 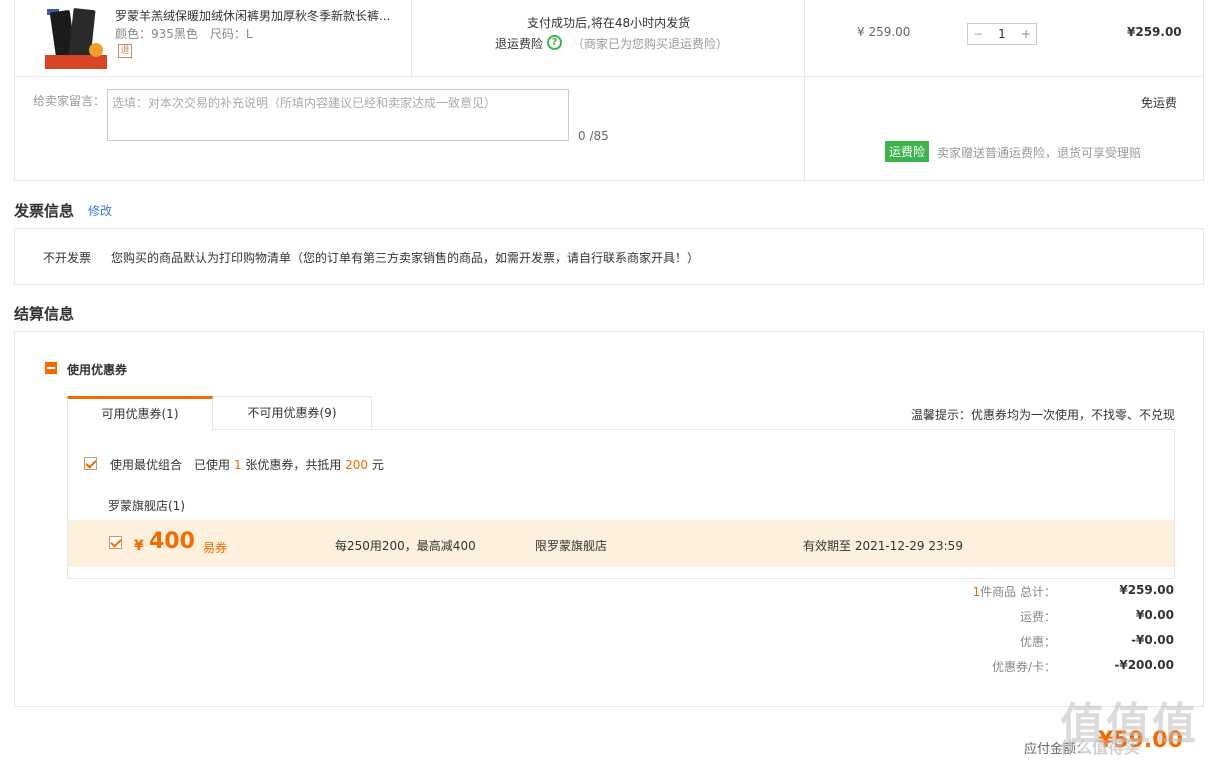 What do you see at coordinates (978, 34) in the screenshot?
I see `decrease-button: −` at bounding box center [978, 34].